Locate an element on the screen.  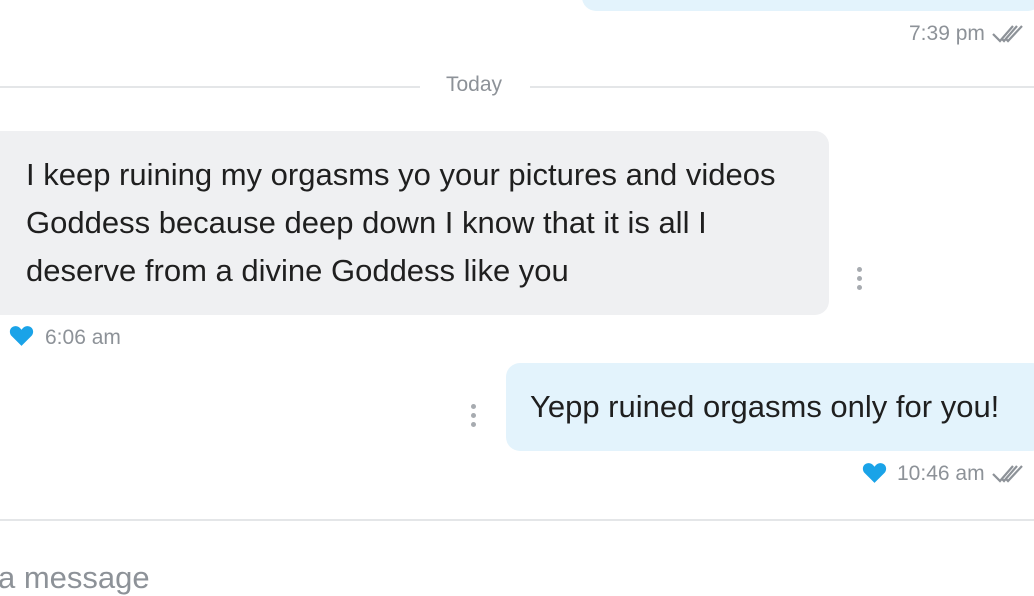
outgoing-message-bubble: Yepp ruined orgasms only for you! is located at coordinates (770, 407).